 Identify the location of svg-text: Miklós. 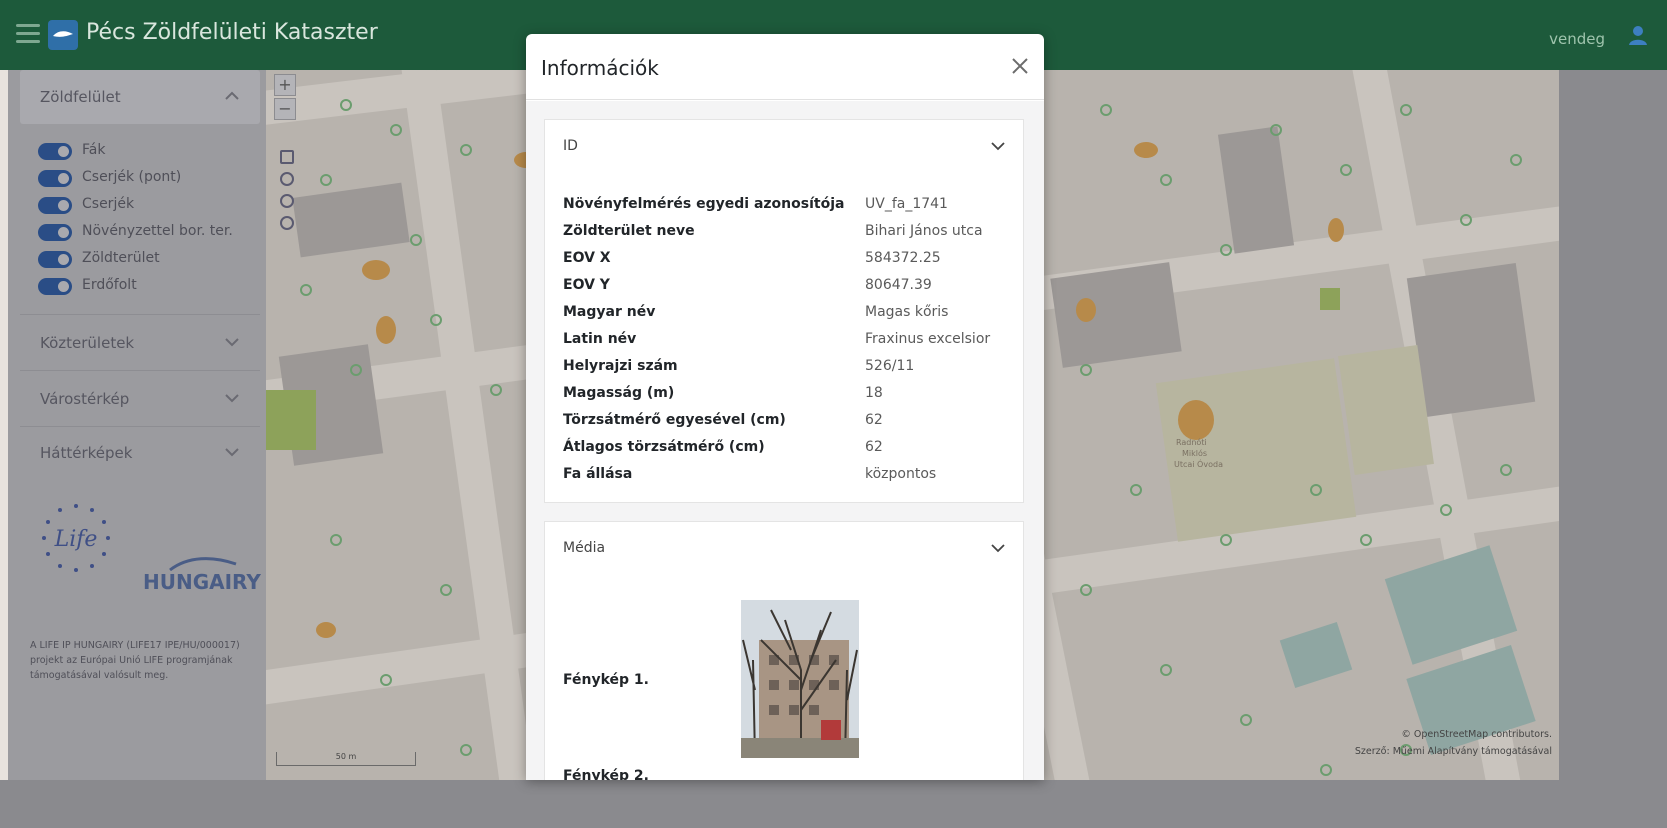
(1194, 453).